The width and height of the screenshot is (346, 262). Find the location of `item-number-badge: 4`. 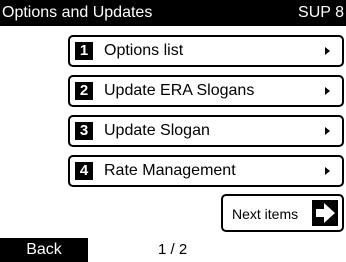

item-number-badge: 4 is located at coordinates (84, 171).